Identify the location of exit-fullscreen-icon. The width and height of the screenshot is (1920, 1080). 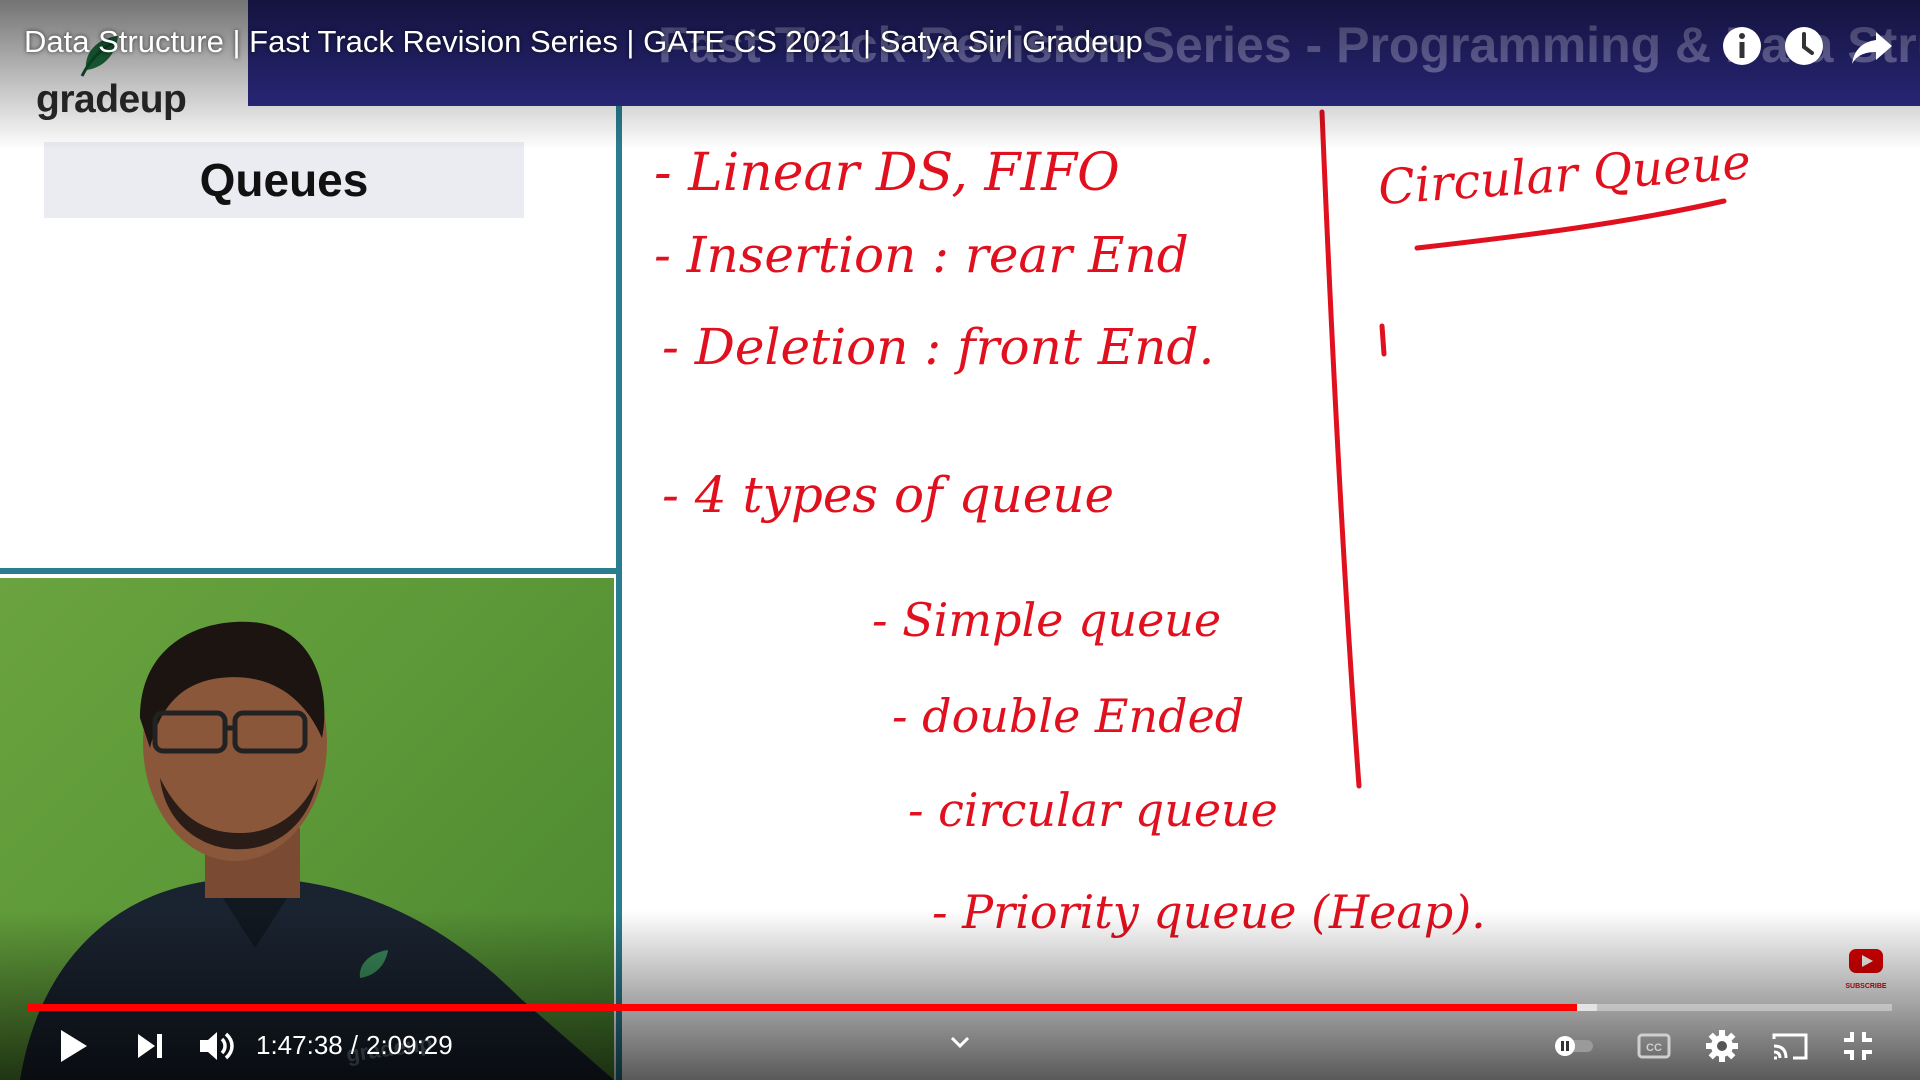
(1858, 1046).